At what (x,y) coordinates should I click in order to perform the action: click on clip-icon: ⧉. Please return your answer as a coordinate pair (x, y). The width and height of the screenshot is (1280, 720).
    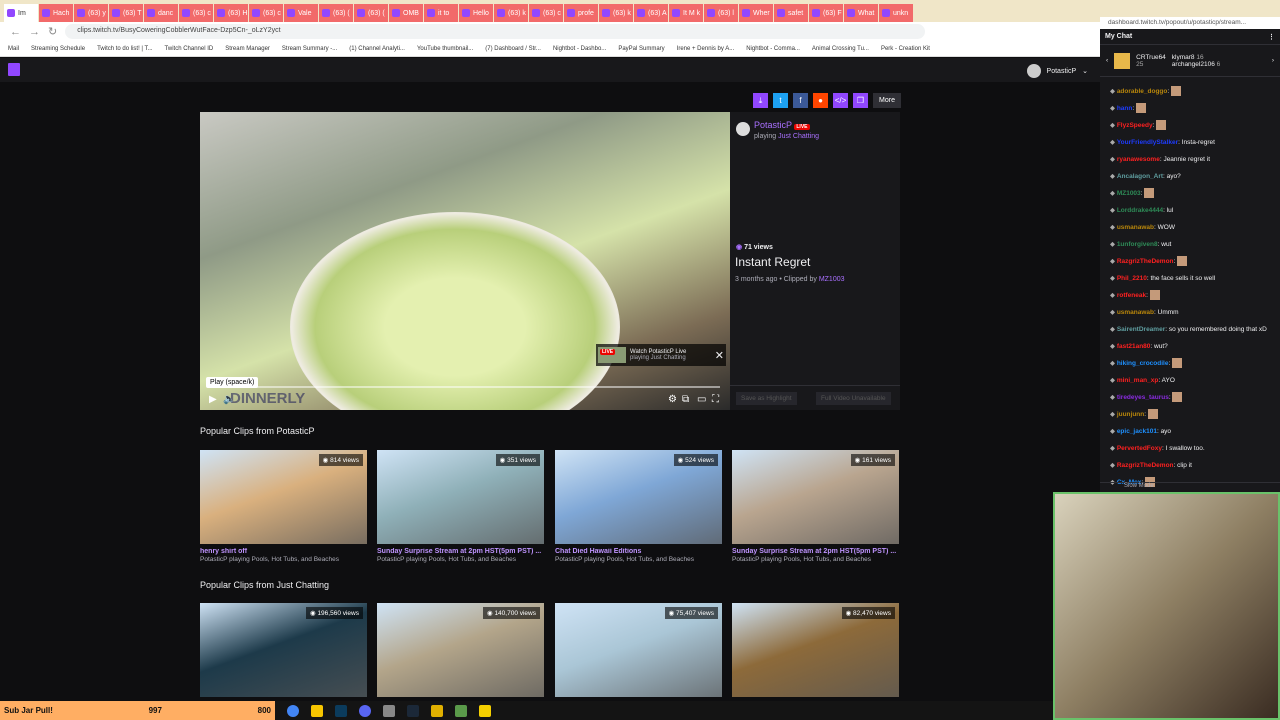
    Looking at the image, I should click on (685, 399).